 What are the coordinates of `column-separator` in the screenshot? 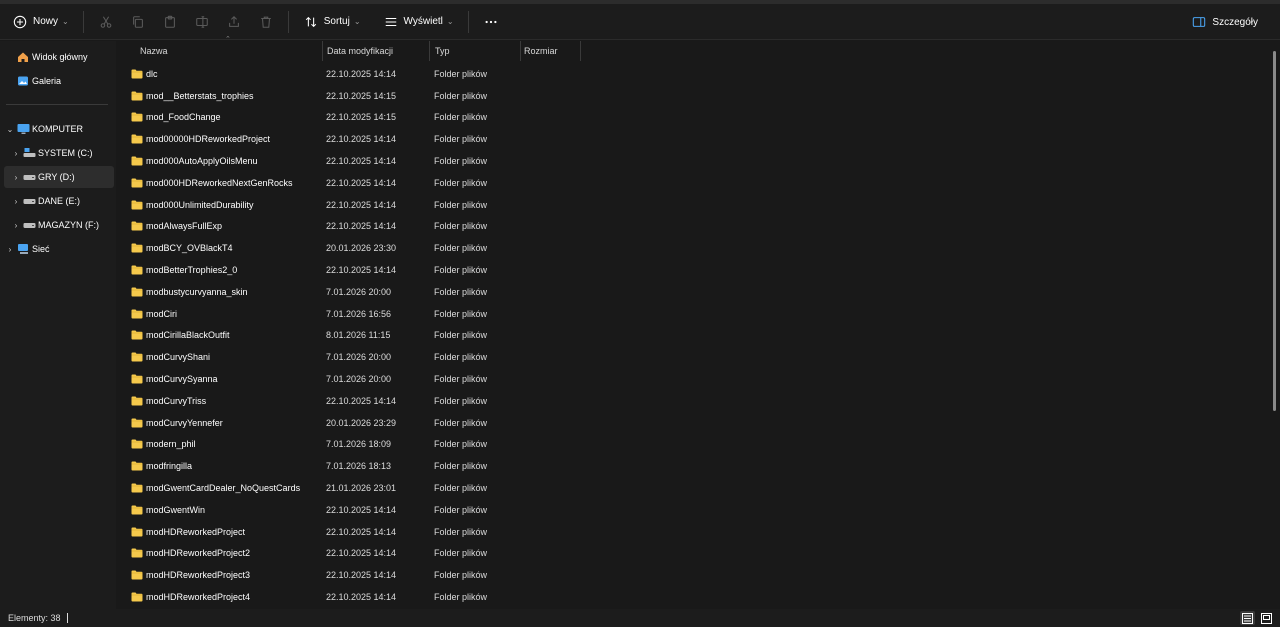 It's located at (580, 51).